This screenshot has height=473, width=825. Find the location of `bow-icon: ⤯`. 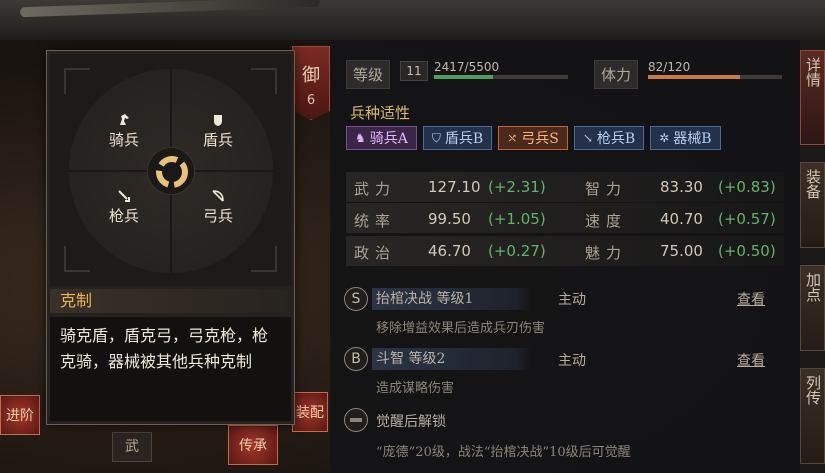

bow-icon: ⤯ is located at coordinates (512, 138).